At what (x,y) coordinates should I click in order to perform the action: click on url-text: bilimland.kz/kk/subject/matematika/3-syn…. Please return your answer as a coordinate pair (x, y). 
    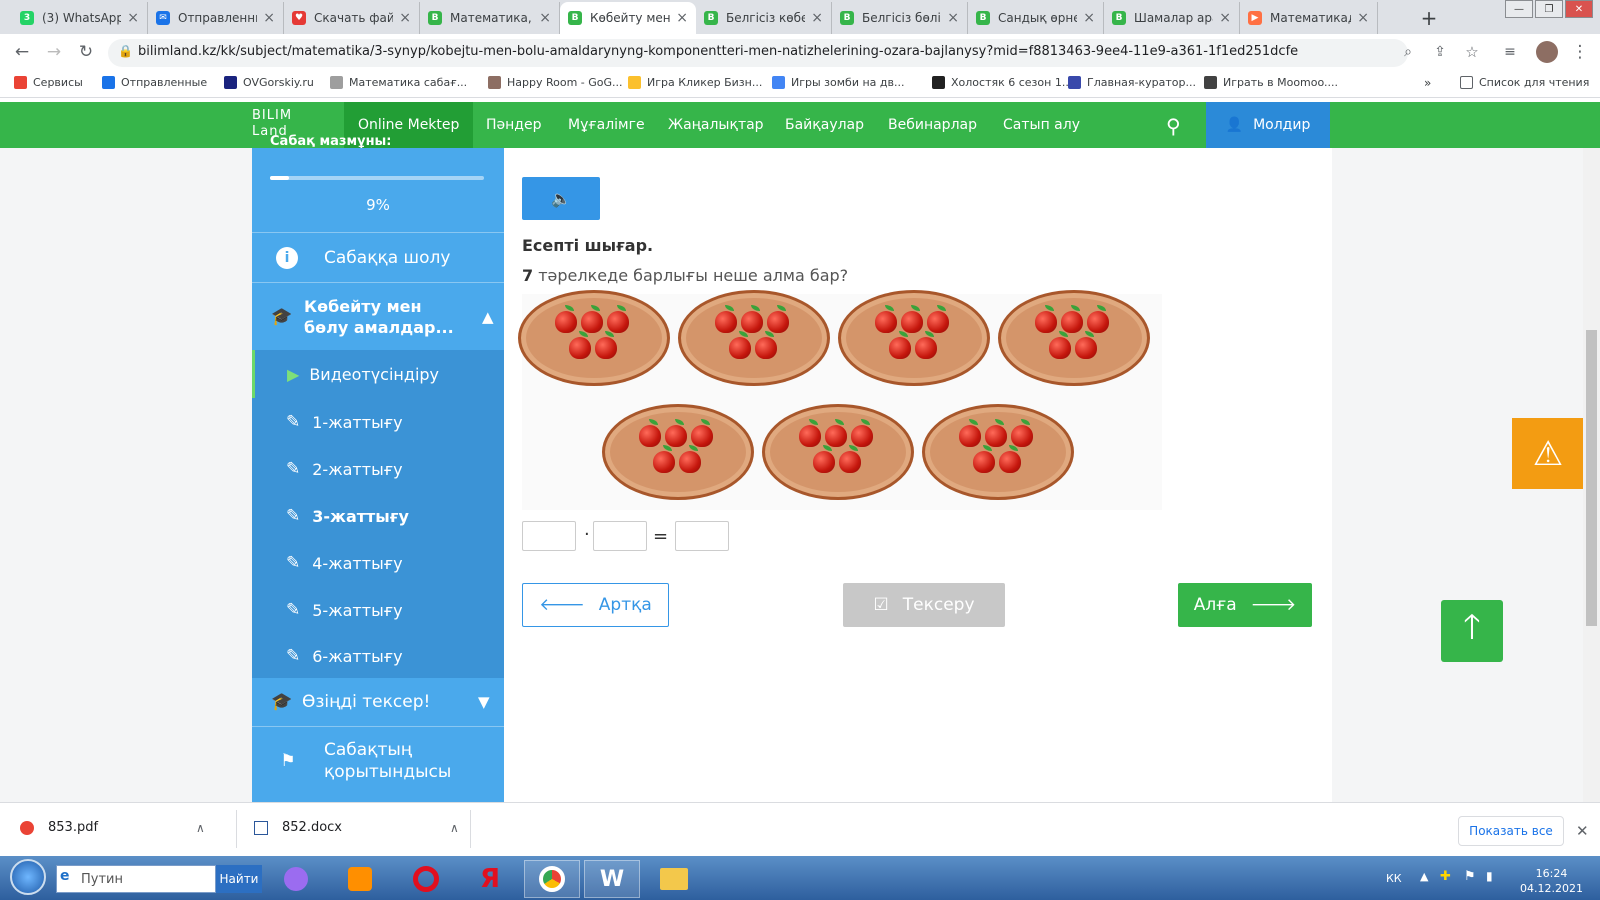
    Looking at the image, I should click on (718, 51).